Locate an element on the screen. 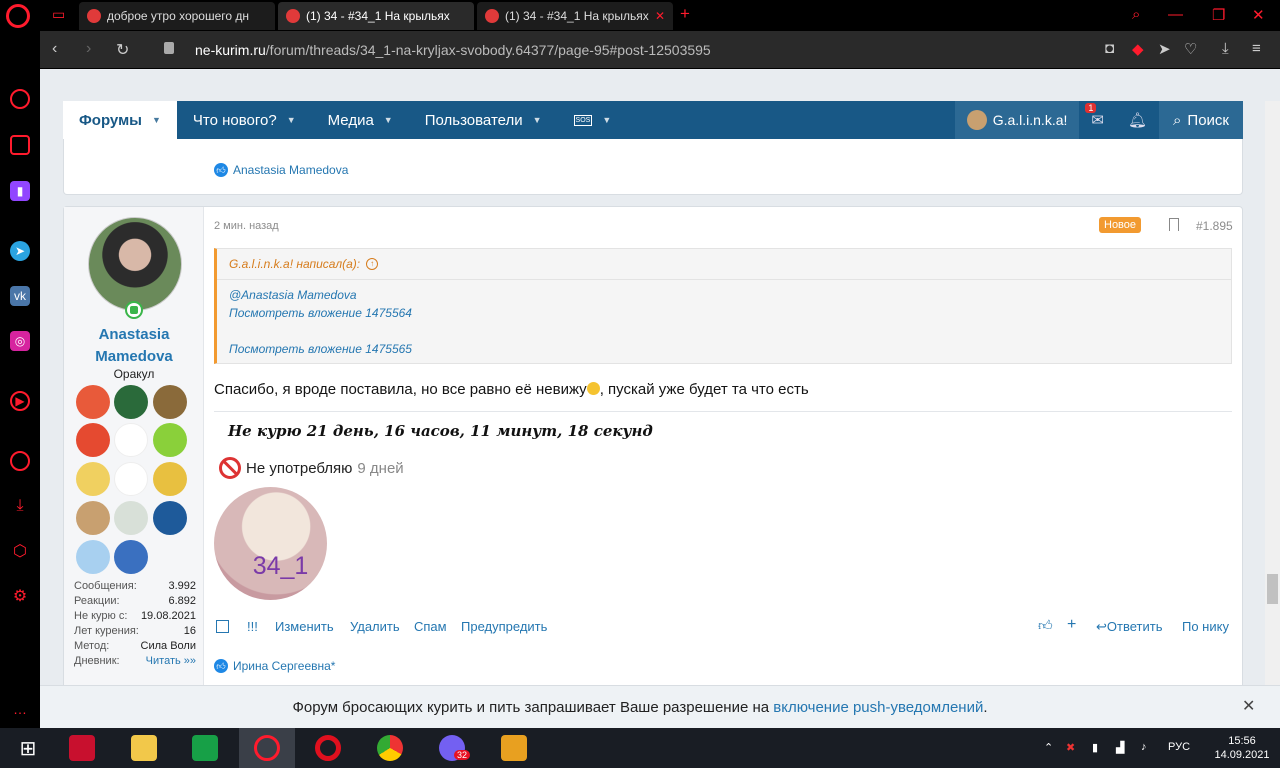 This screenshot has width=1280, height=768. camera-icon: ◘ is located at coordinates (1109, 48).